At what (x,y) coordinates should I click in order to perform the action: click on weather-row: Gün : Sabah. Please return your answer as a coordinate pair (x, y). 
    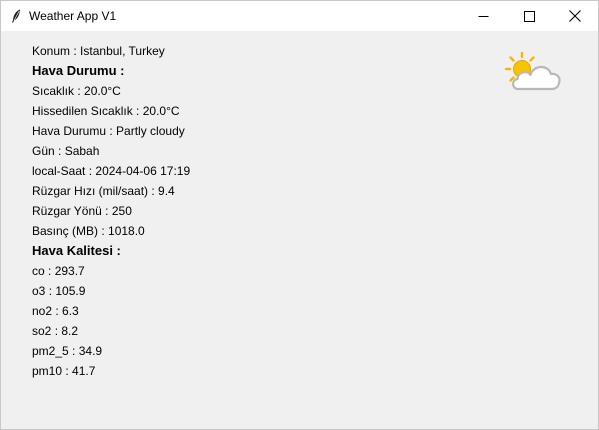
    Looking at the image, I should click on (66, 151).